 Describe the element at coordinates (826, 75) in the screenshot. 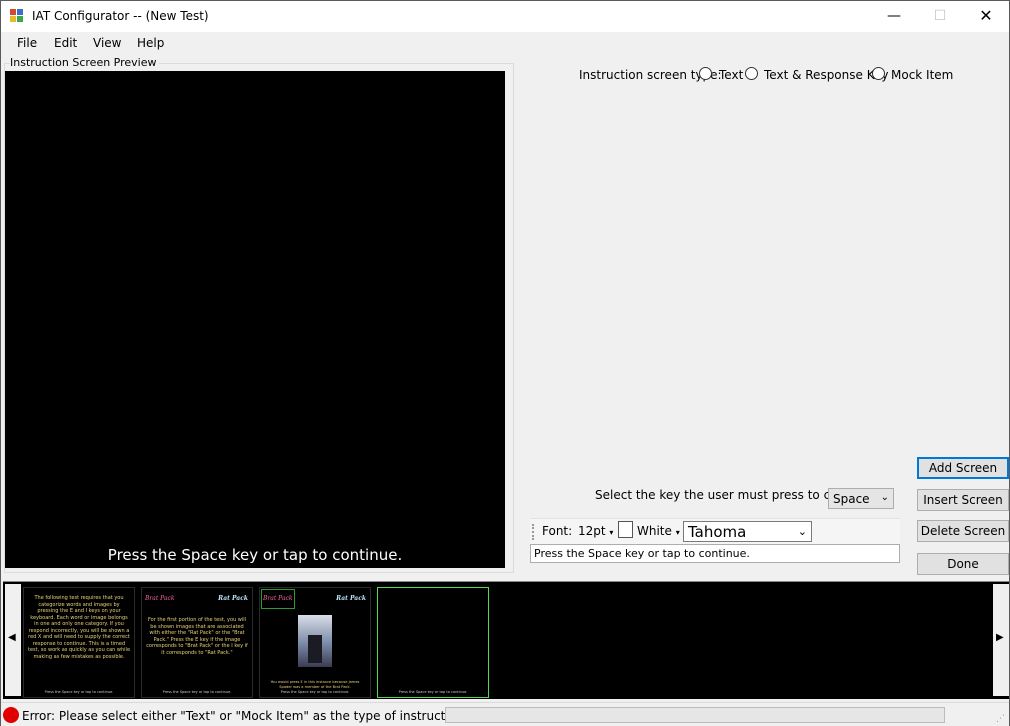

I see `radio-text-response-key-label: Text & Response Key` at that location.